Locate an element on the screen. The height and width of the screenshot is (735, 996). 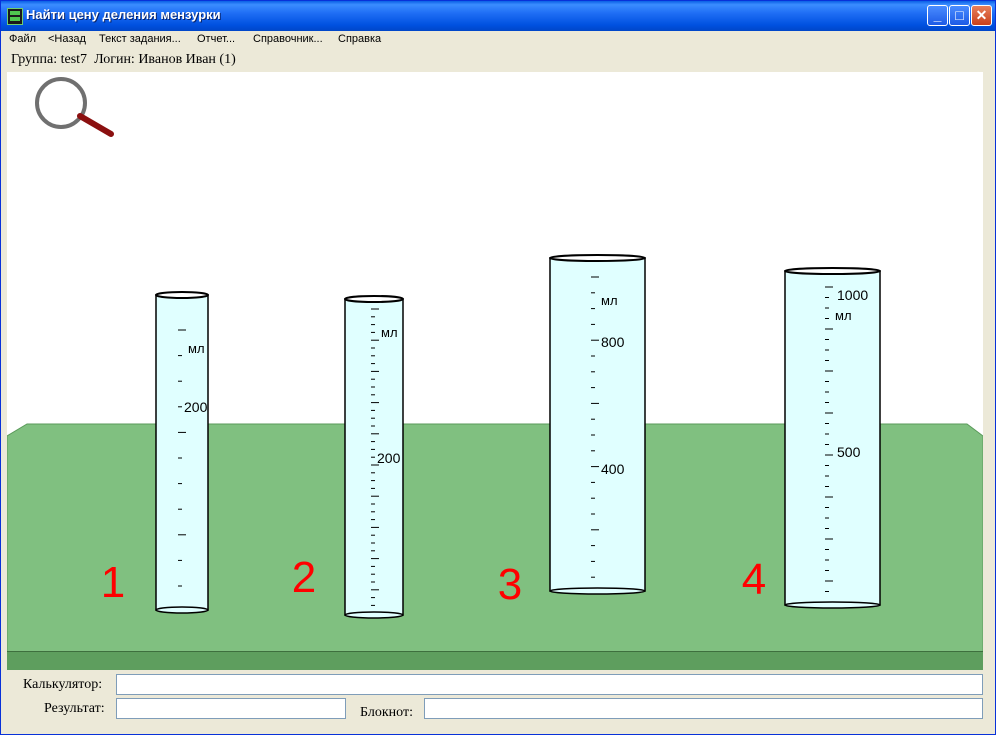
group-label: Группа: test7 is located at coordinates (49, 59).